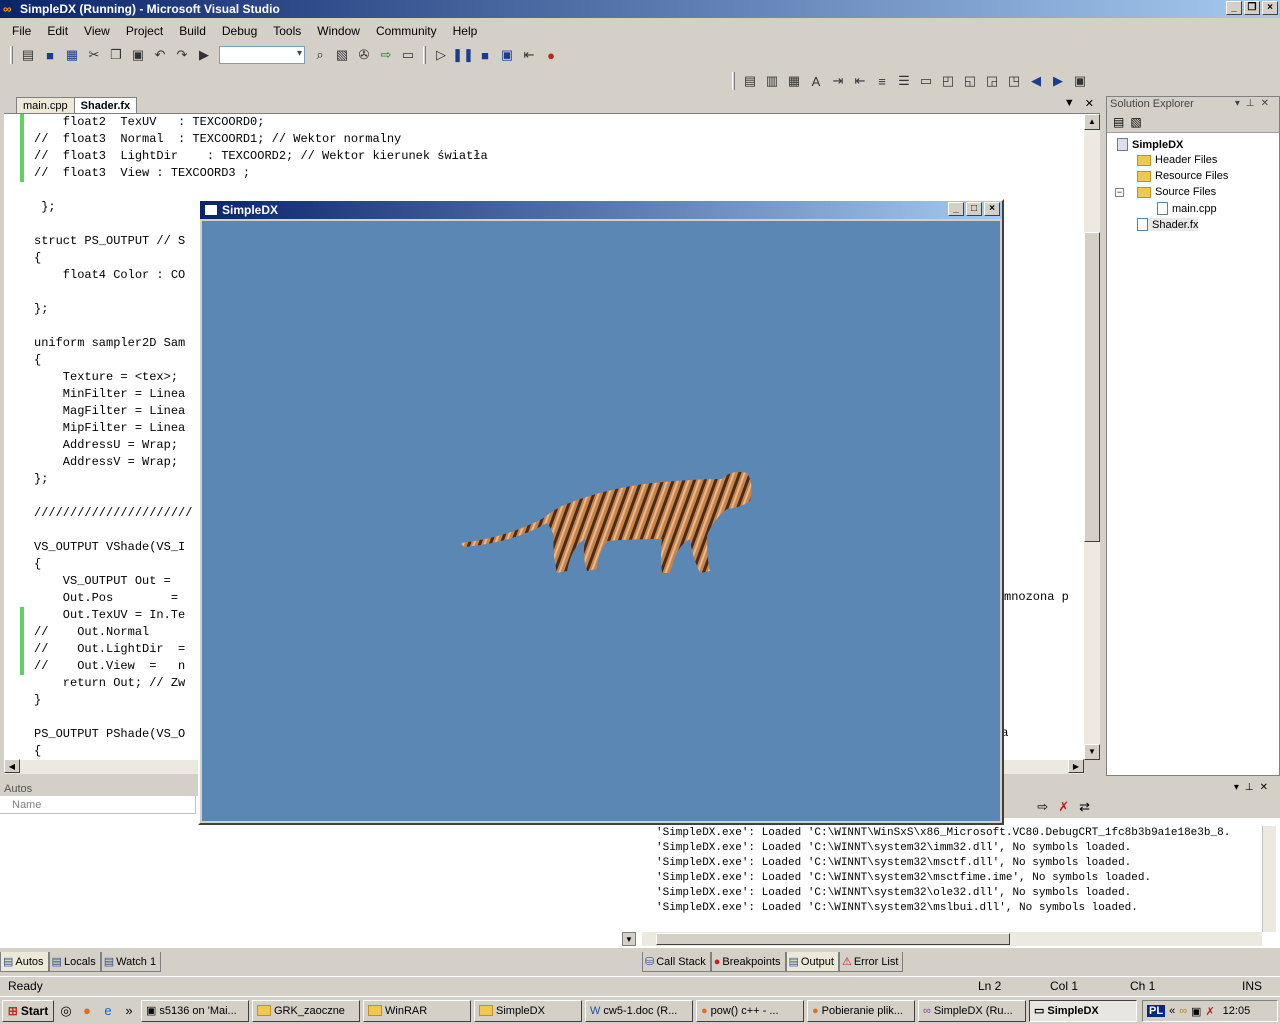  Describe the element at coordinates (105, 105) in the screenshot. I see `tab-shader-fx: Shader.fx` at that location.